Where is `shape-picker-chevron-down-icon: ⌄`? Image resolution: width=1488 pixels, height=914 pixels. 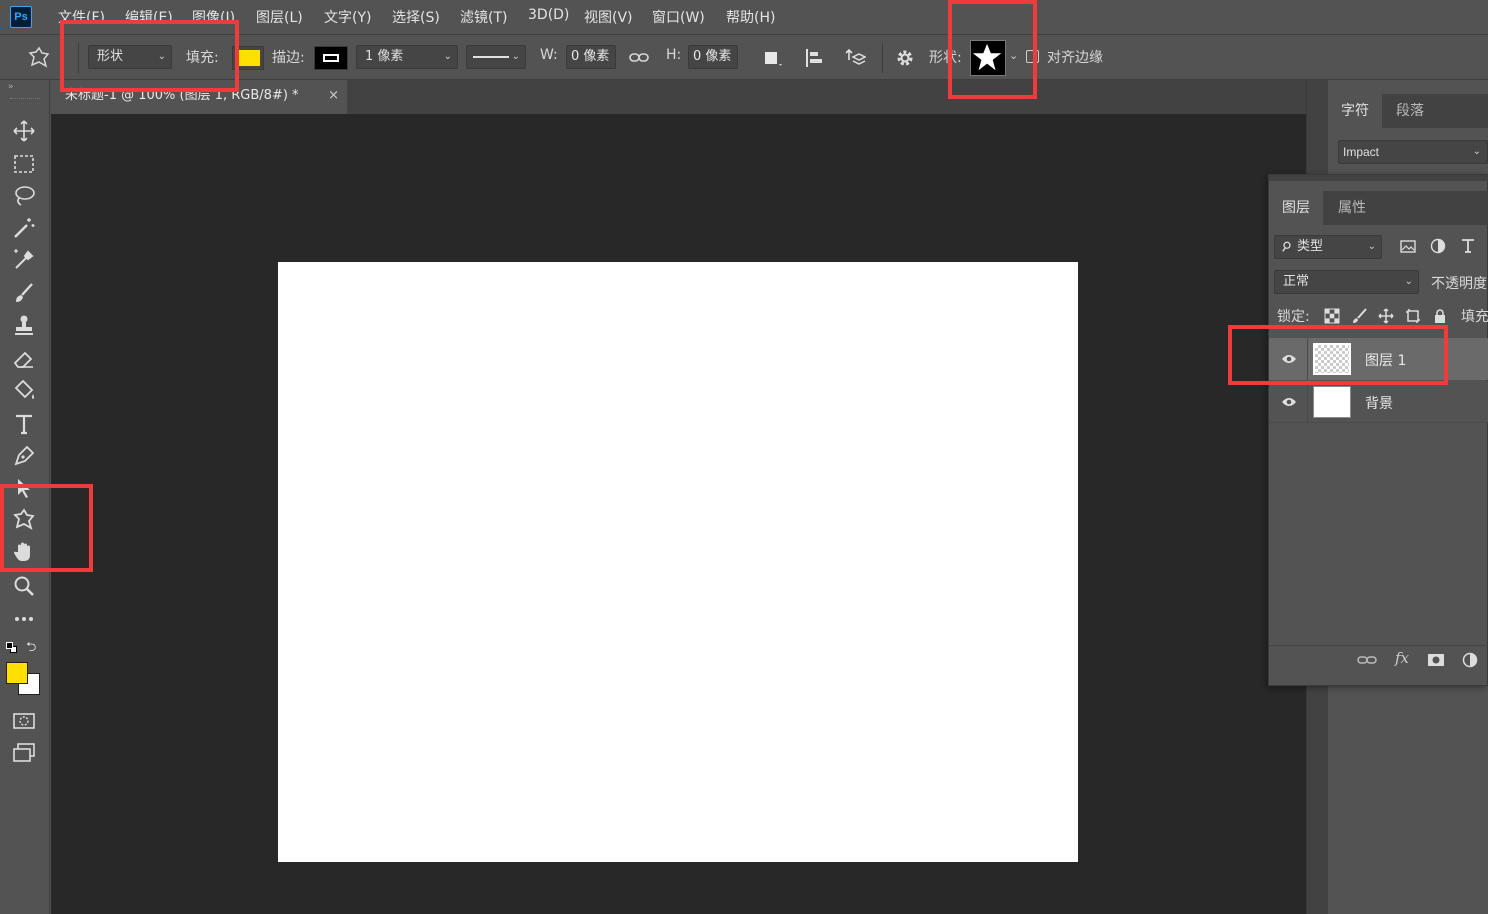
shape-picker-chevron-down-icon: ⌄ is located at coordinates (1013, 55).